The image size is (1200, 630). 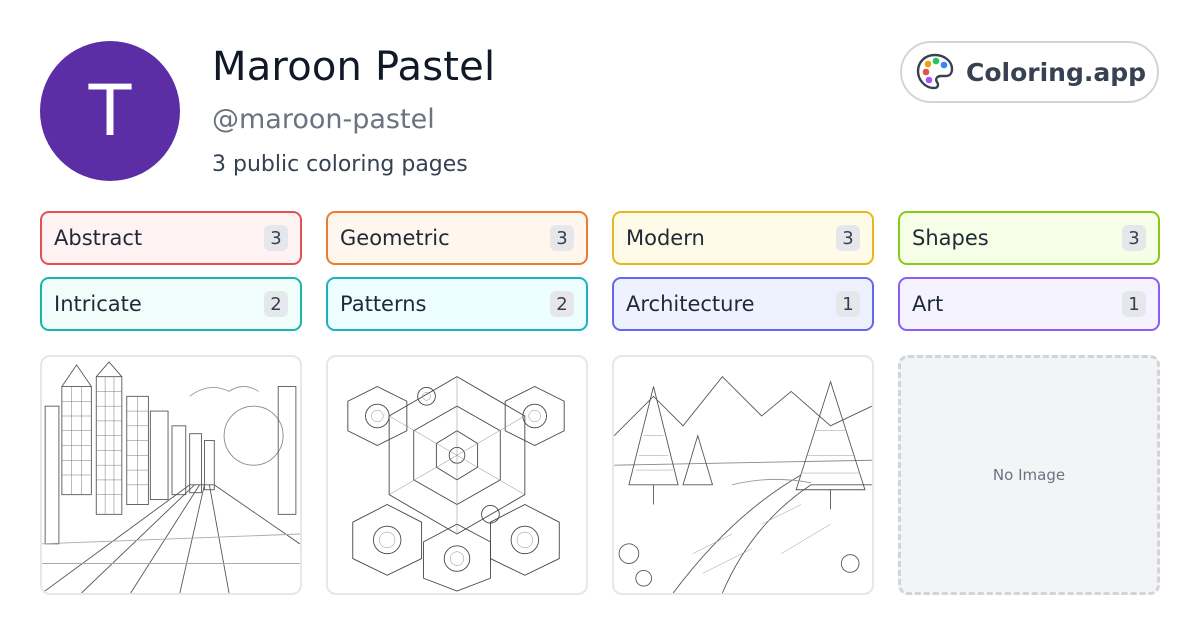 What do you see at coordinates (395, 238) in the screenshot?
I see `tag-label: Geometric` at bounding box center [395, 238].